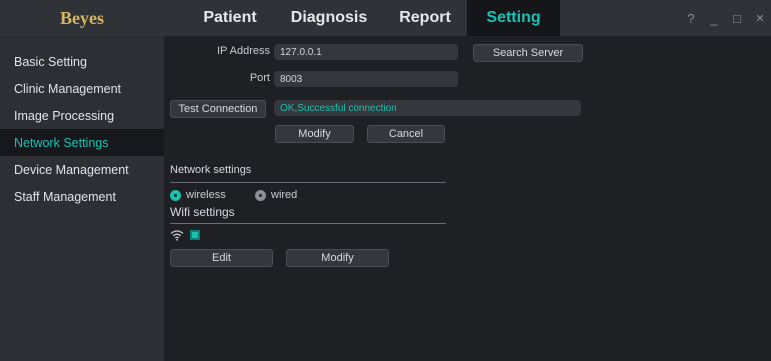  I want to click on ip-address-field: 127.0.0.1, so click(366, 52).